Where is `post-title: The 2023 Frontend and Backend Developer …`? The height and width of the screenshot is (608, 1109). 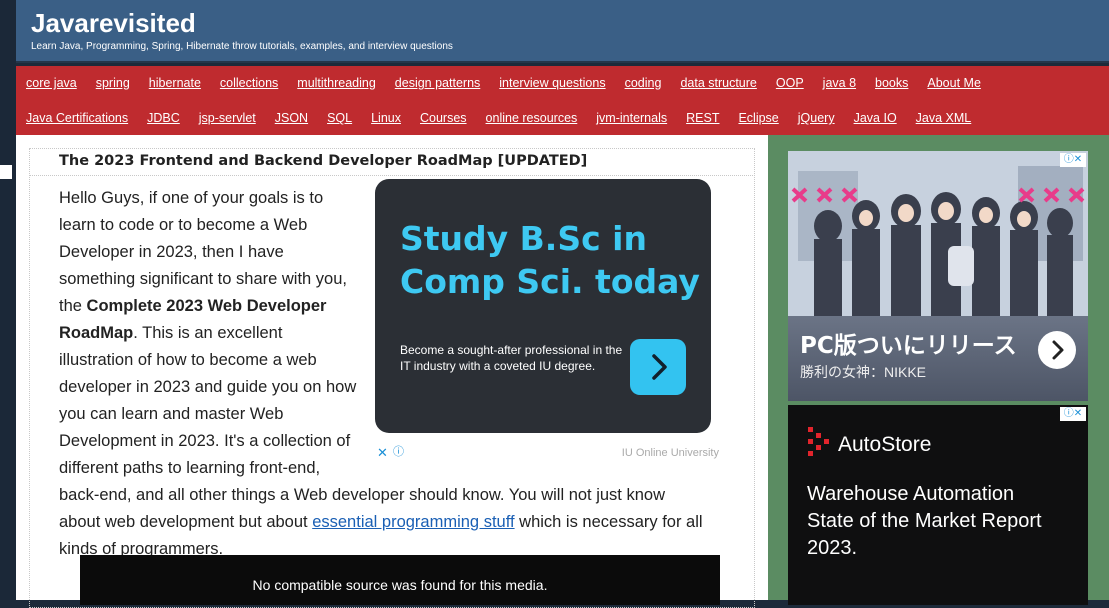
post-title: The 2023 Frontend and Backend Developer … is located at coordinates (323, 161).